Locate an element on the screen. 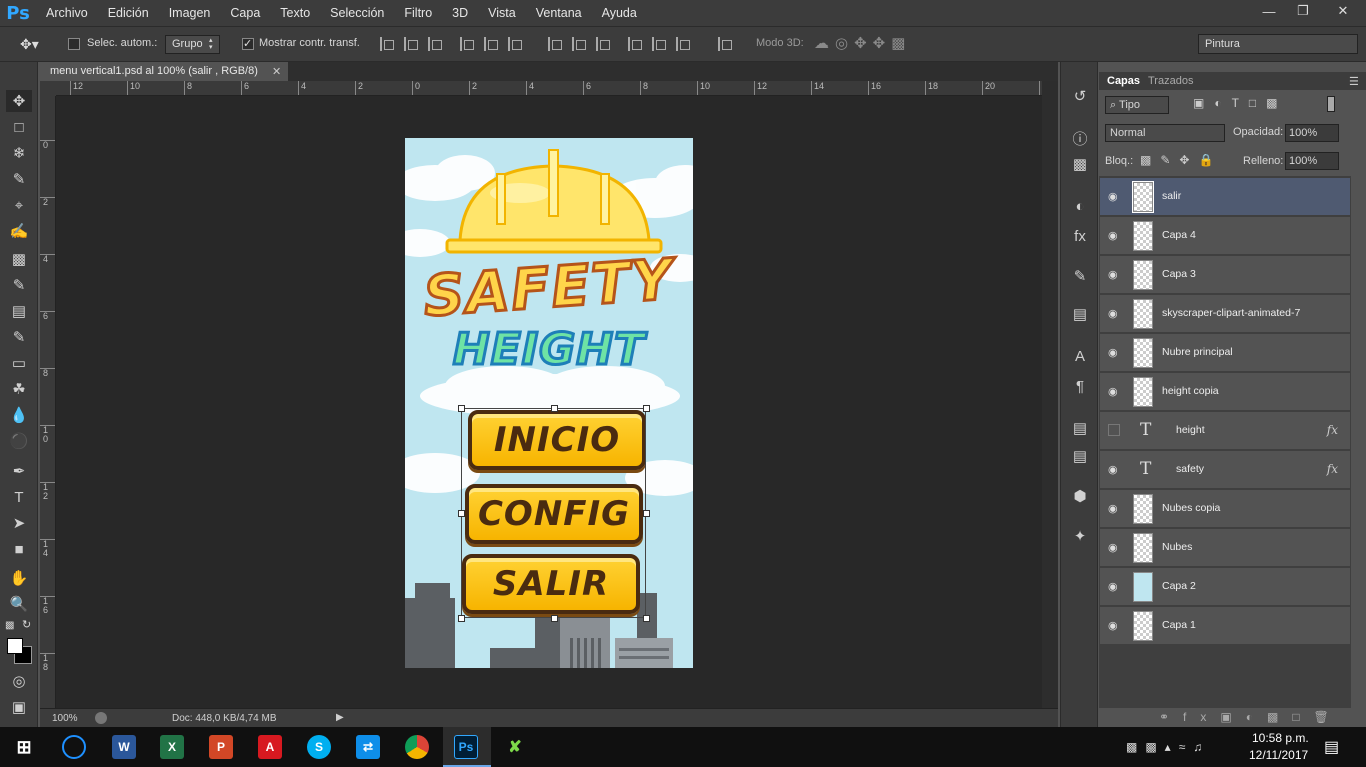 This screenshot has width=1366, height=767. layer-row: ◉ Capa 2 is located at coordinates (1225, 587).